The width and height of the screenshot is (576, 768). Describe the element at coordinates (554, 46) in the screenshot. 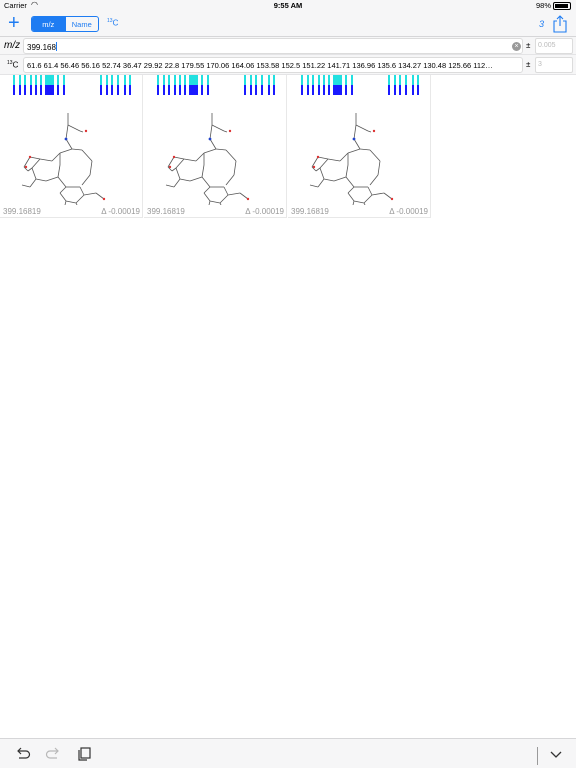

I see `mz-tolerance-input: 0.005` at that location.